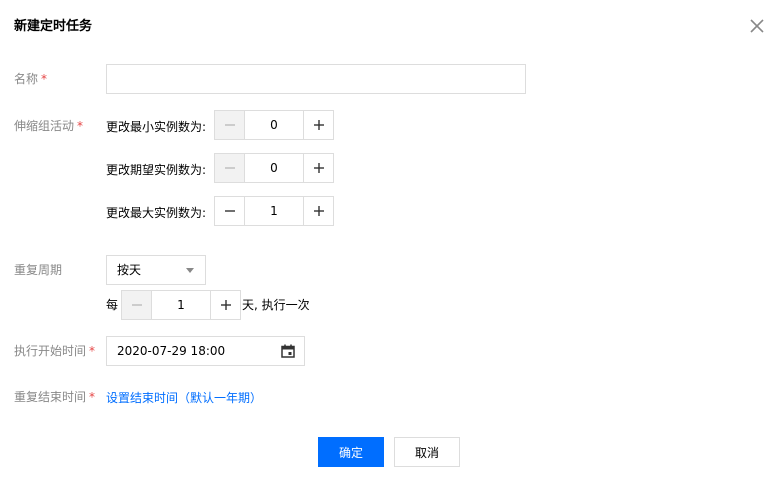 This screenshot has width=778, height=485. I want to click on end-time-label-text: 重复结束时间, so click(50, 397).